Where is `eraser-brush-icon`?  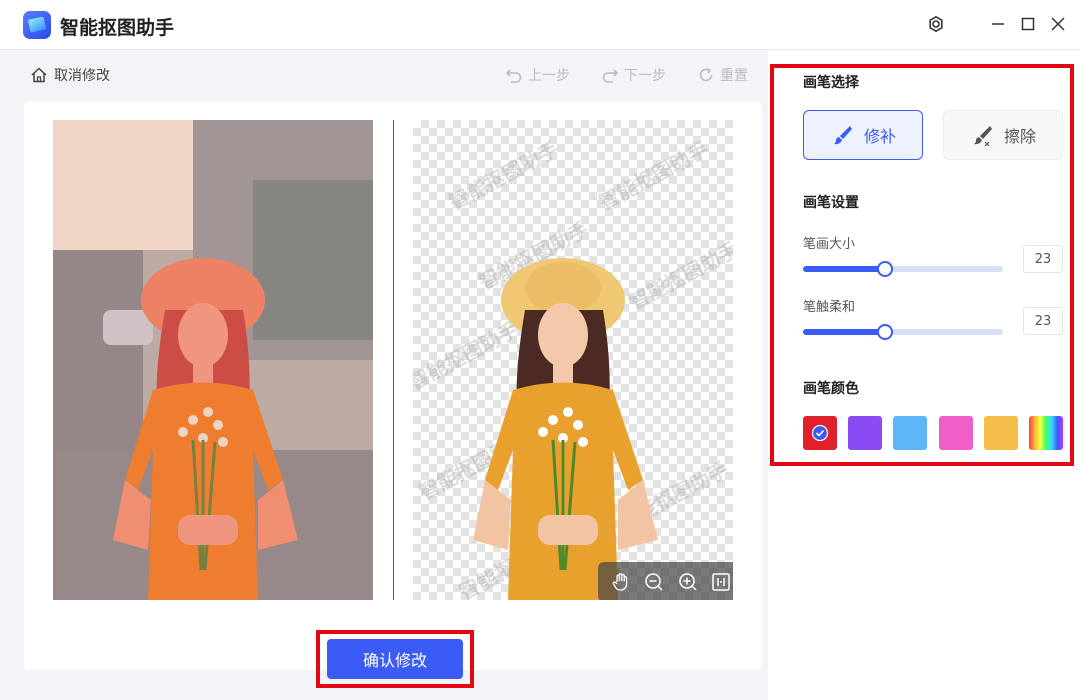
eraser-brush-icon is located at coordinates (982, 136).